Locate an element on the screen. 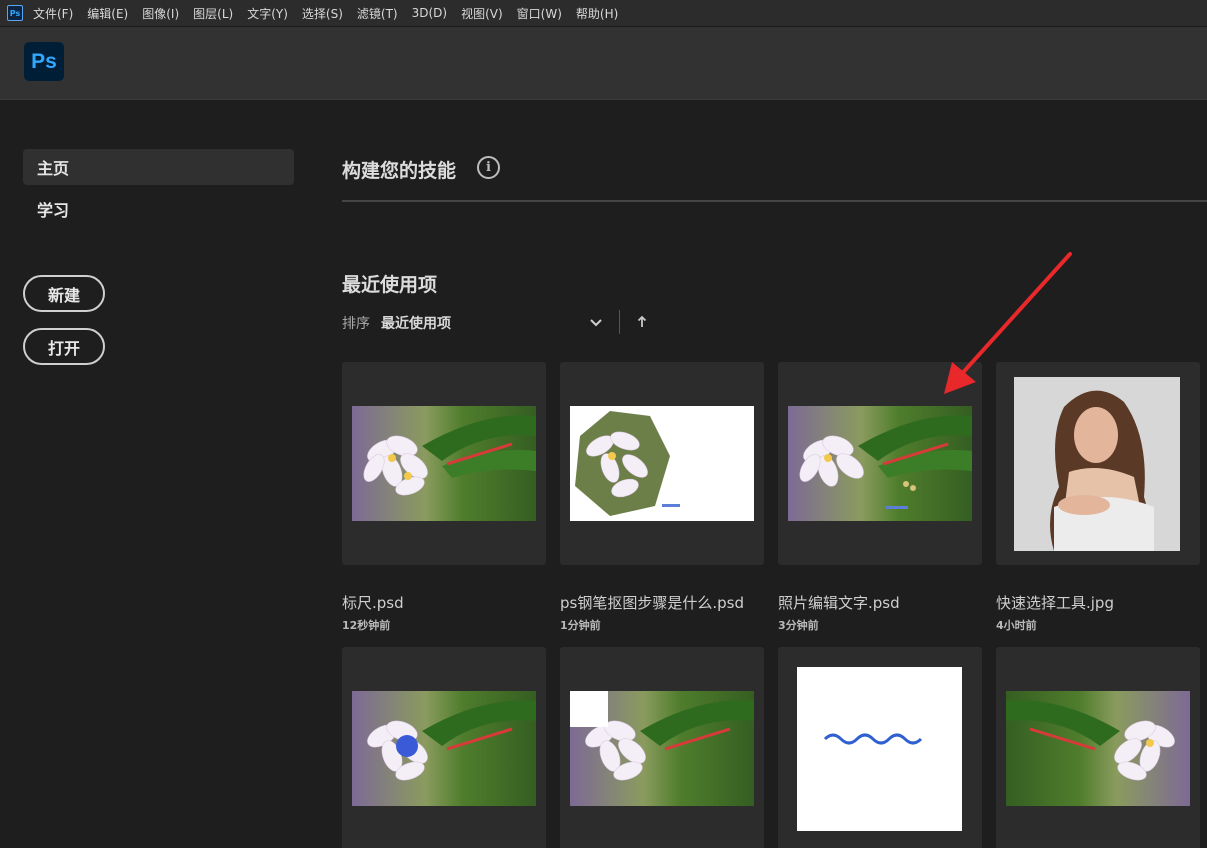 The width and height of the screenshot is (1207, 848). file-time: 4小时前 is located at coordinates (1016, 625).